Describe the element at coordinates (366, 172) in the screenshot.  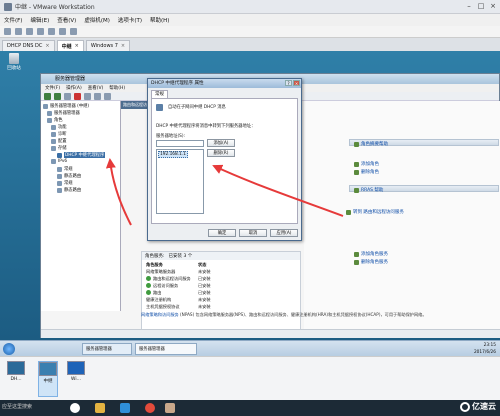
I see `link-remove-roles: 删除角色` at that location.